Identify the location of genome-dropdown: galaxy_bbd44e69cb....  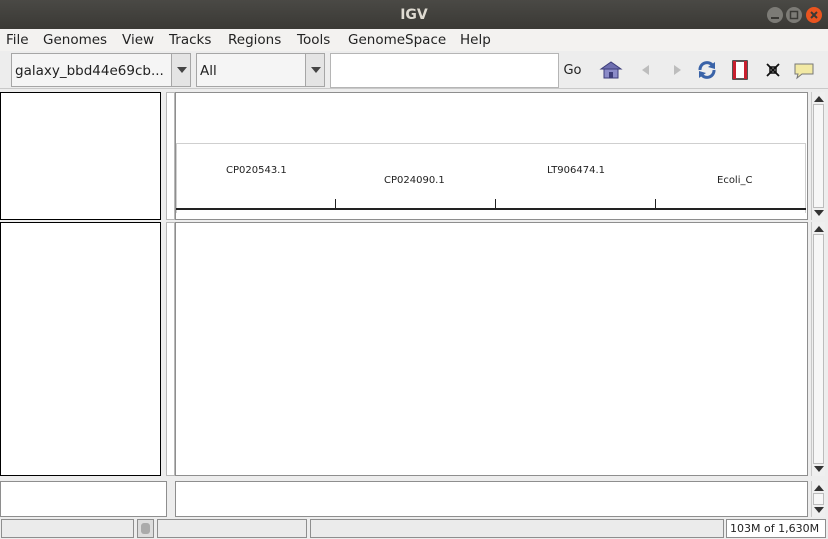
(101, 70).